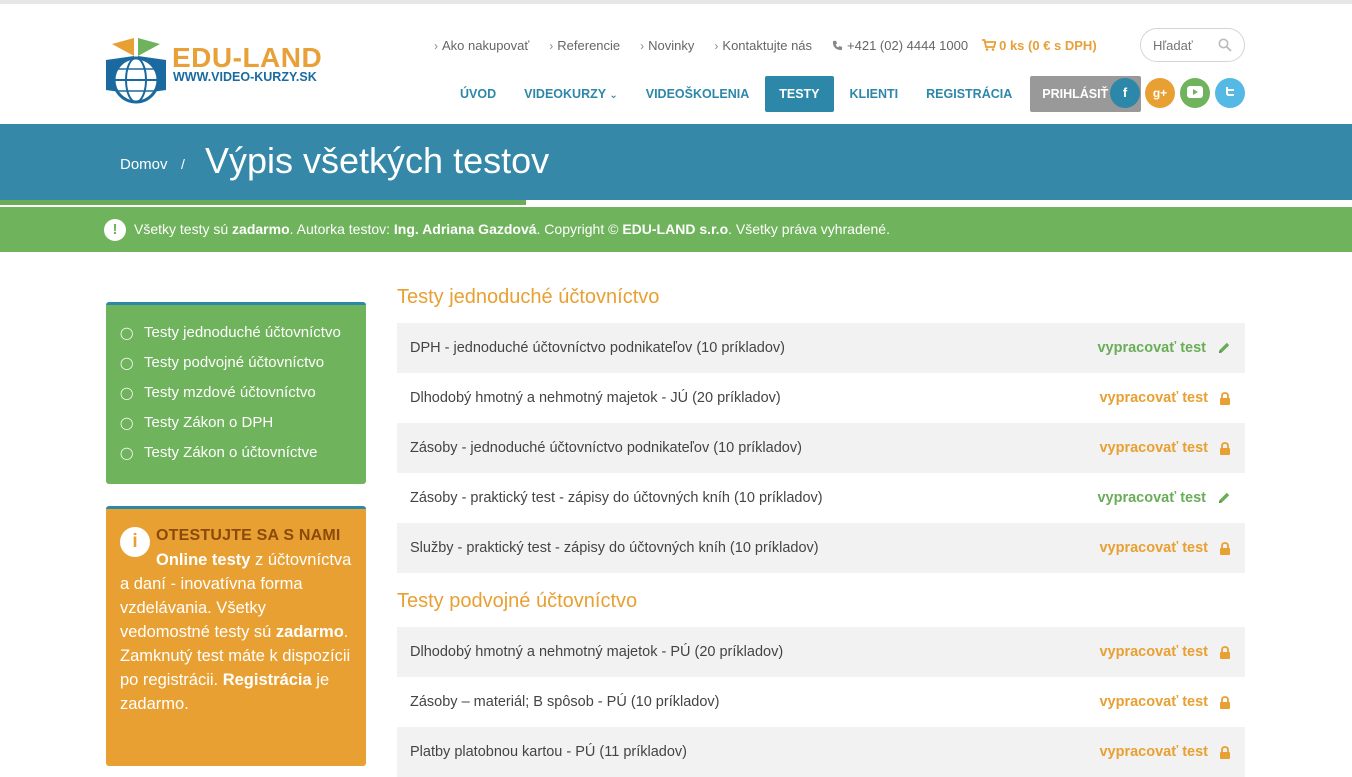  What do you see at coordinates (571, 94) in the screenshot?
I see `nav-videokurzy: VIDEOKURZY ⌄` at bounding box center [571, 94].